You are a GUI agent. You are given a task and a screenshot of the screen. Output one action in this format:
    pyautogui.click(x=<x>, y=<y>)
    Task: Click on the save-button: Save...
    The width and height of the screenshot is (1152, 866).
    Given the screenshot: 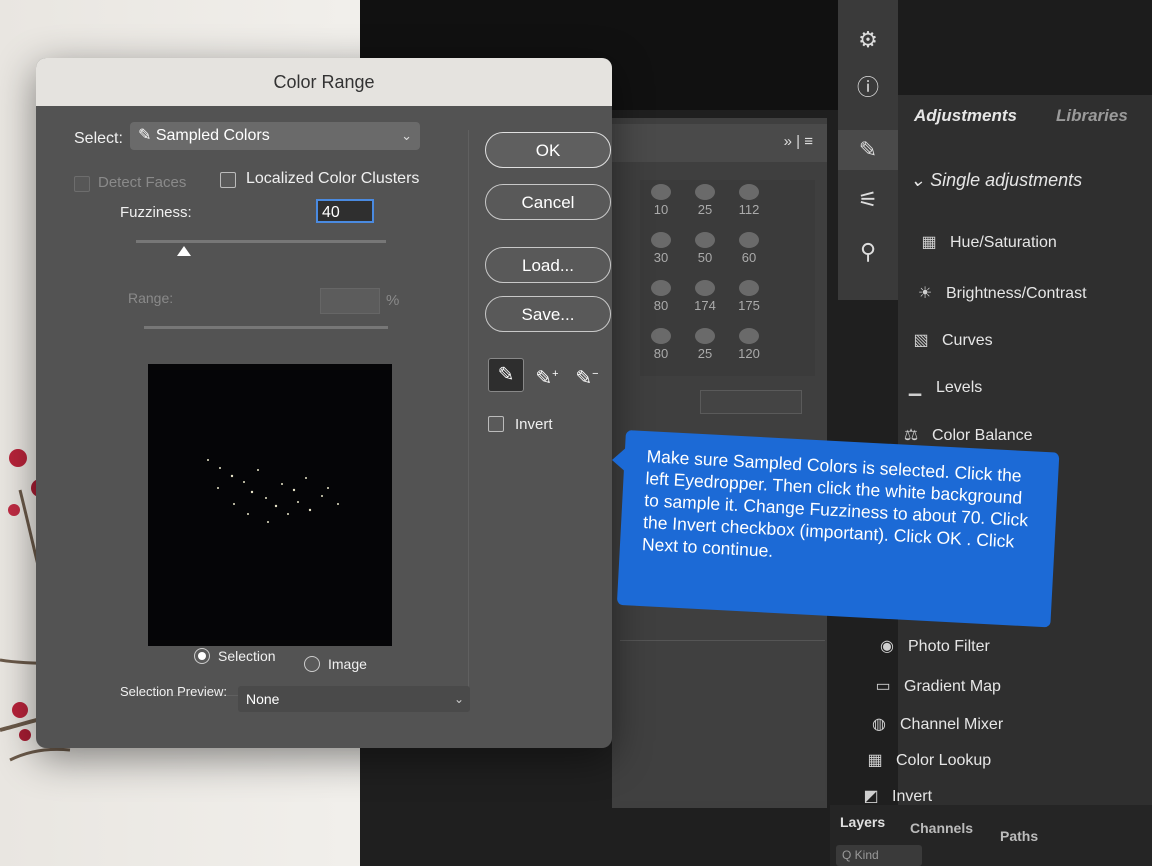 What is the action you would take?
    pyautogui.click(x=548, y=314)
    